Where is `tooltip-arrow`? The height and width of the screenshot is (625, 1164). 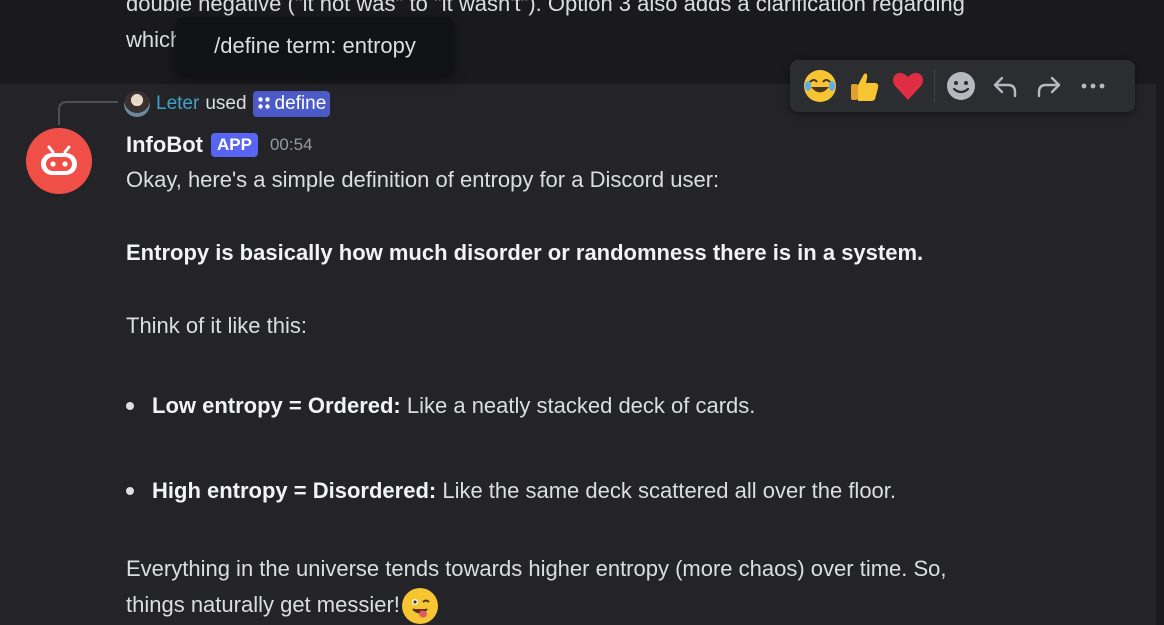 tooltip-arrow is located at coordinates (314, 79).